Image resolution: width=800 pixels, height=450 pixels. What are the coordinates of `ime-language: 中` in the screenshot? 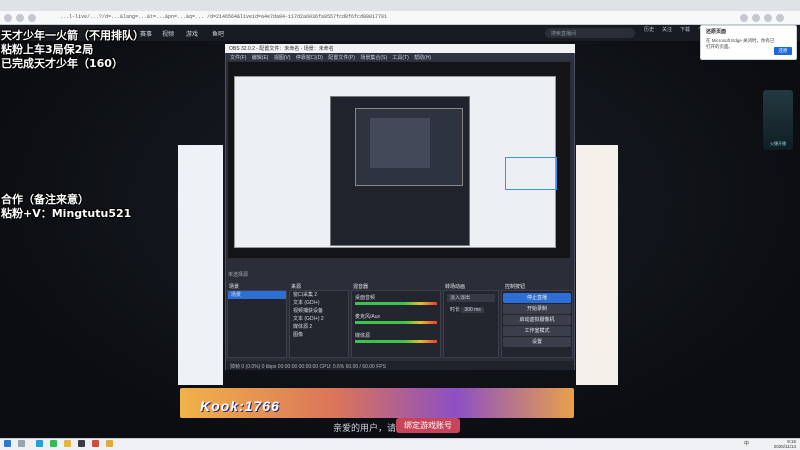 It's located at (746, 443).